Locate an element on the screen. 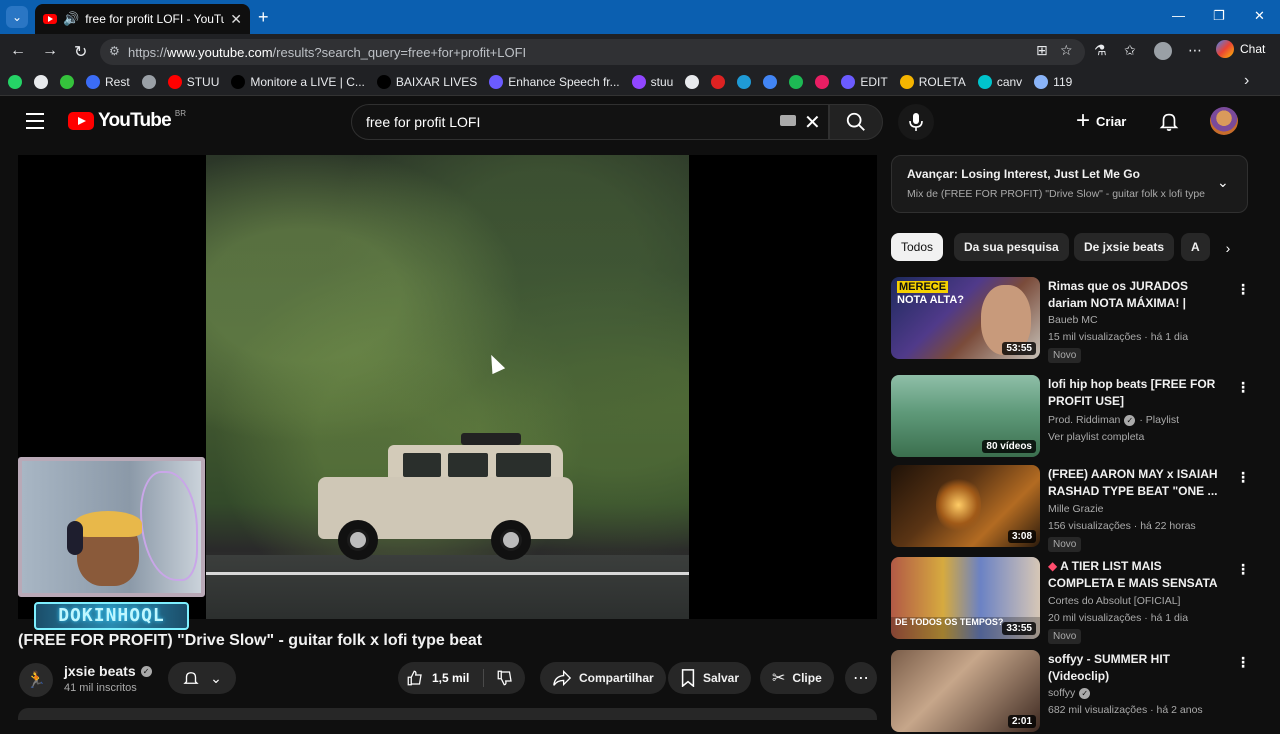 The image size is (1280, 734). bookmark-item: ROLETA is located at coordinates (932, 81).